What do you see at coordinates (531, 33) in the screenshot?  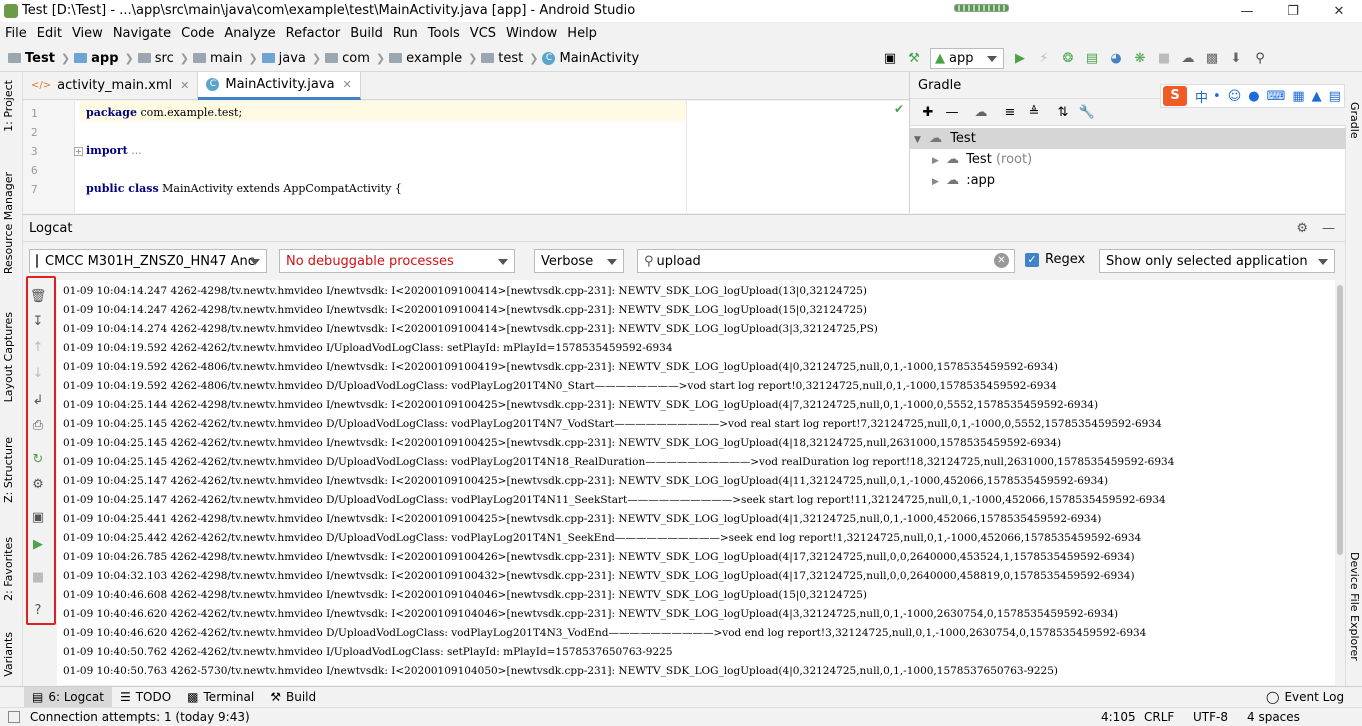 I see `menu-window: Window` at bounding box center [531, 33].